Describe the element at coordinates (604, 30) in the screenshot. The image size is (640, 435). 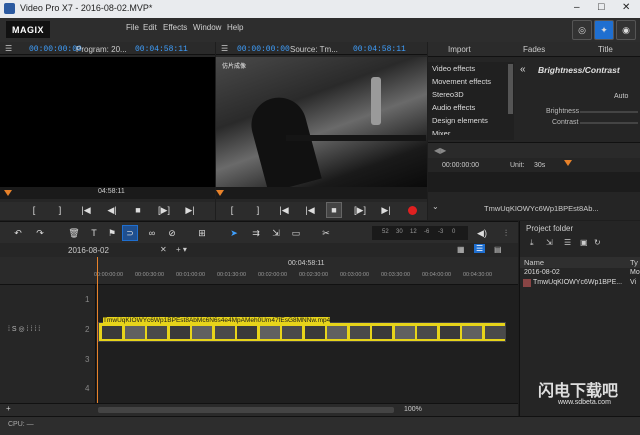
I see `effects-mode-icon: ✦` at that location.